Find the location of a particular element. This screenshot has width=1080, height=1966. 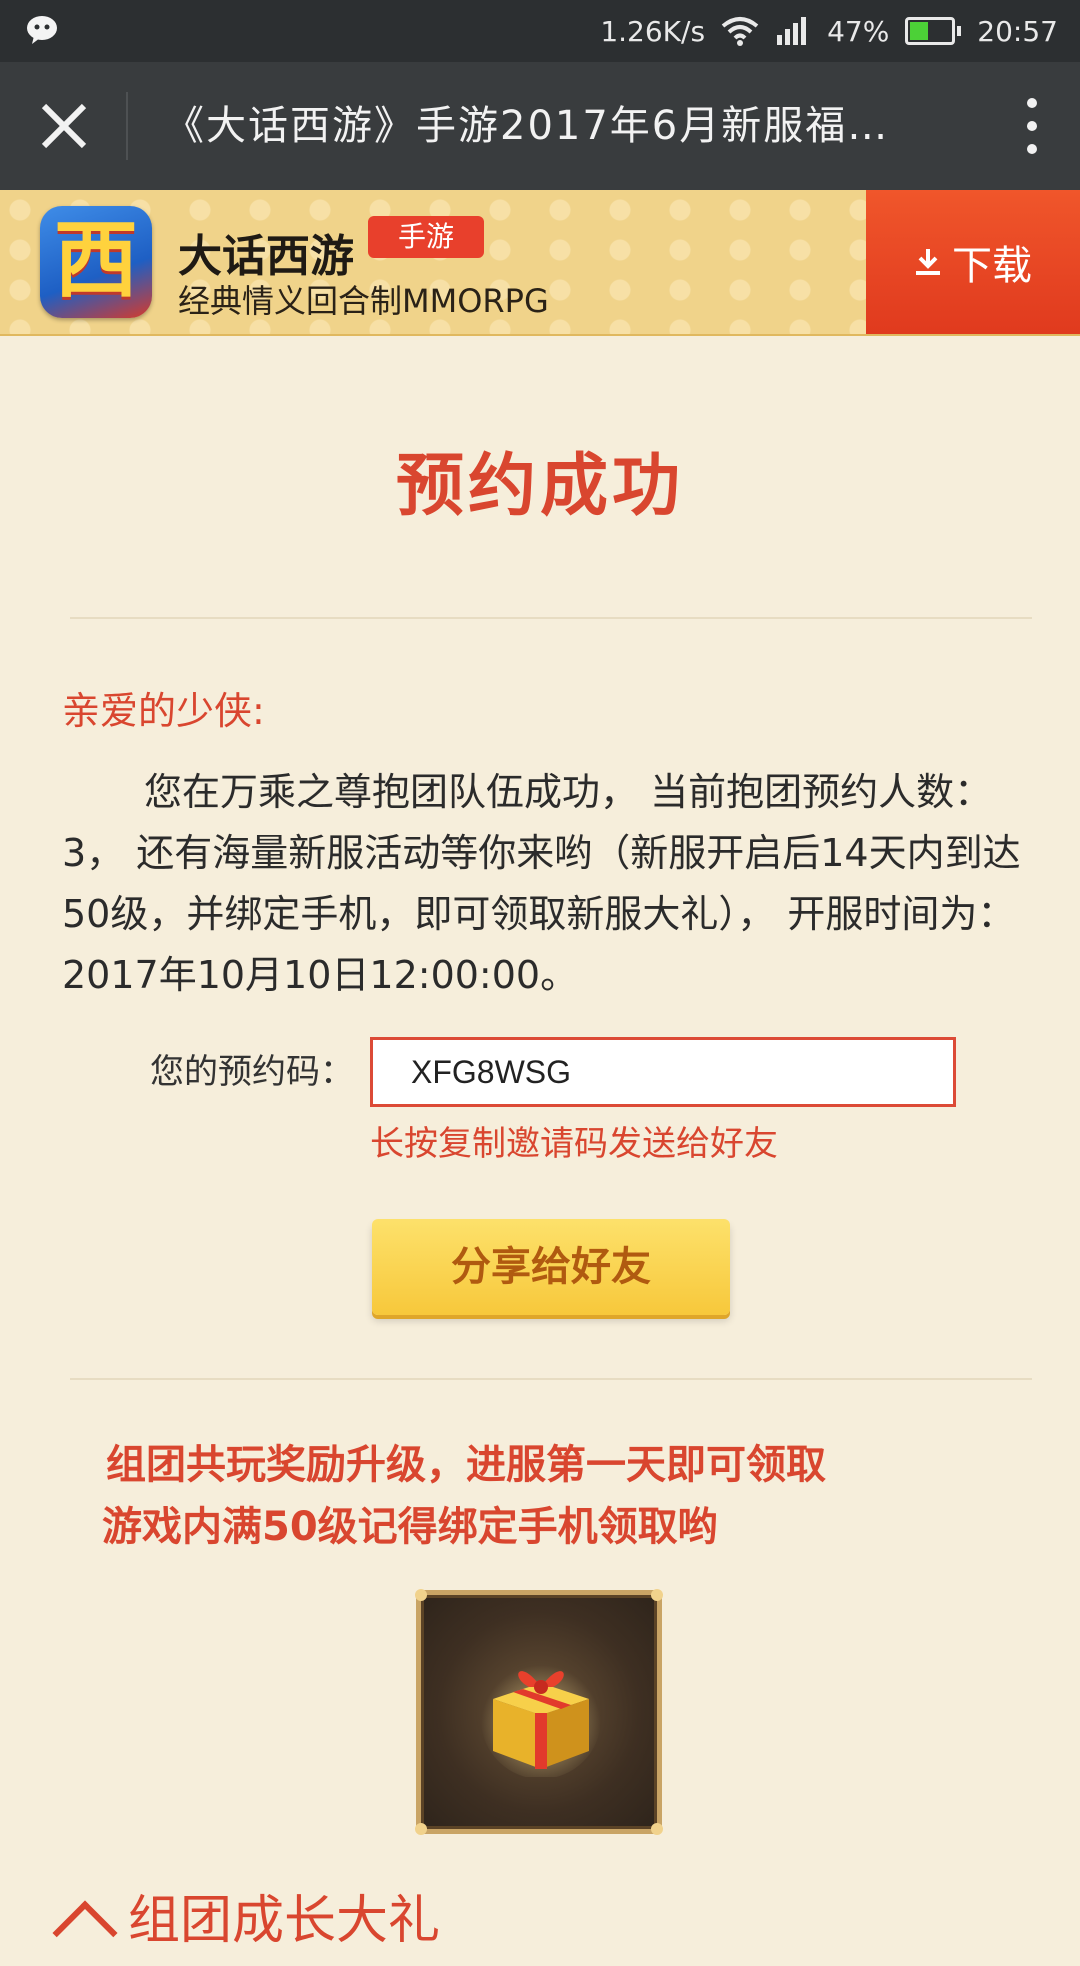

battery-icon is located at coordinates (933, 31).